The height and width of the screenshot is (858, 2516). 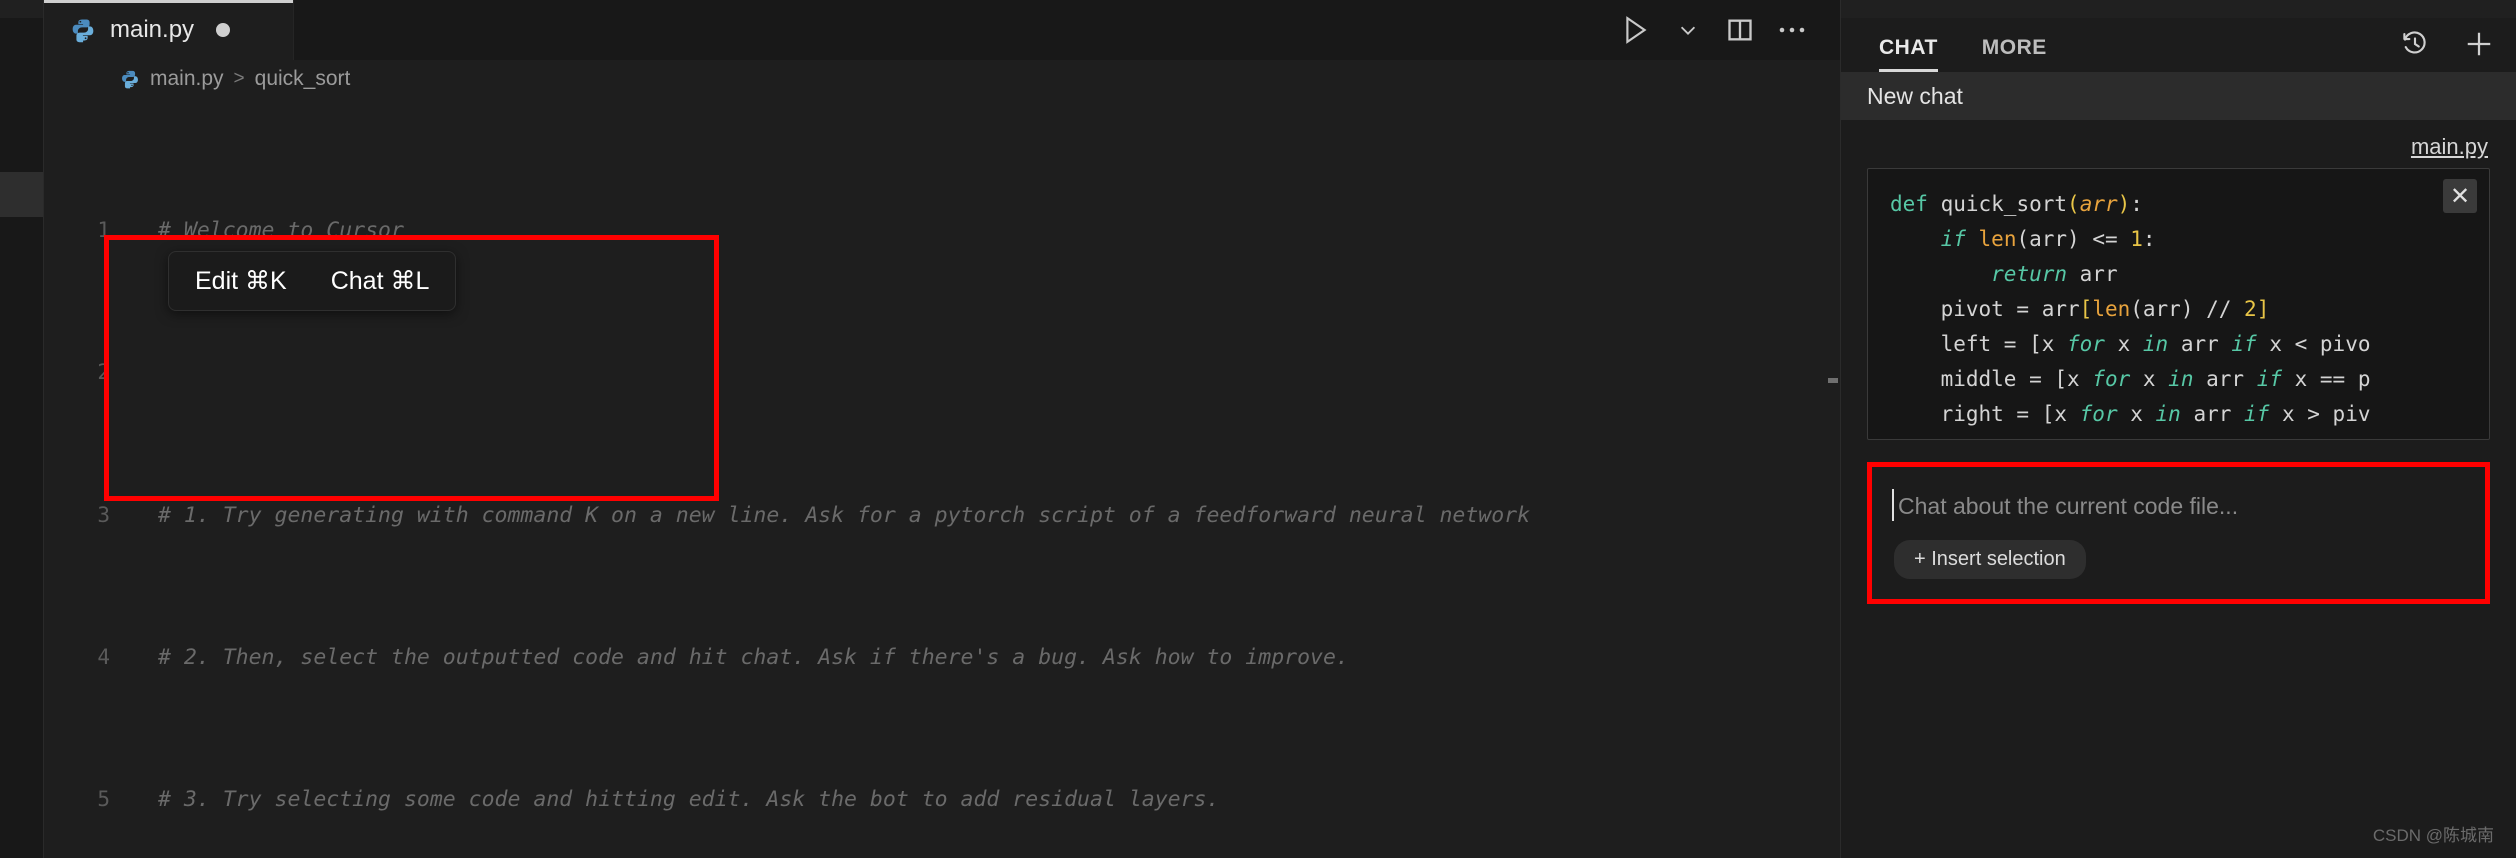 What do you see at coordinates (187, 79) in the screenshot?
I see `breadcrumb-file: main.py` at bounding box center [187, 79].